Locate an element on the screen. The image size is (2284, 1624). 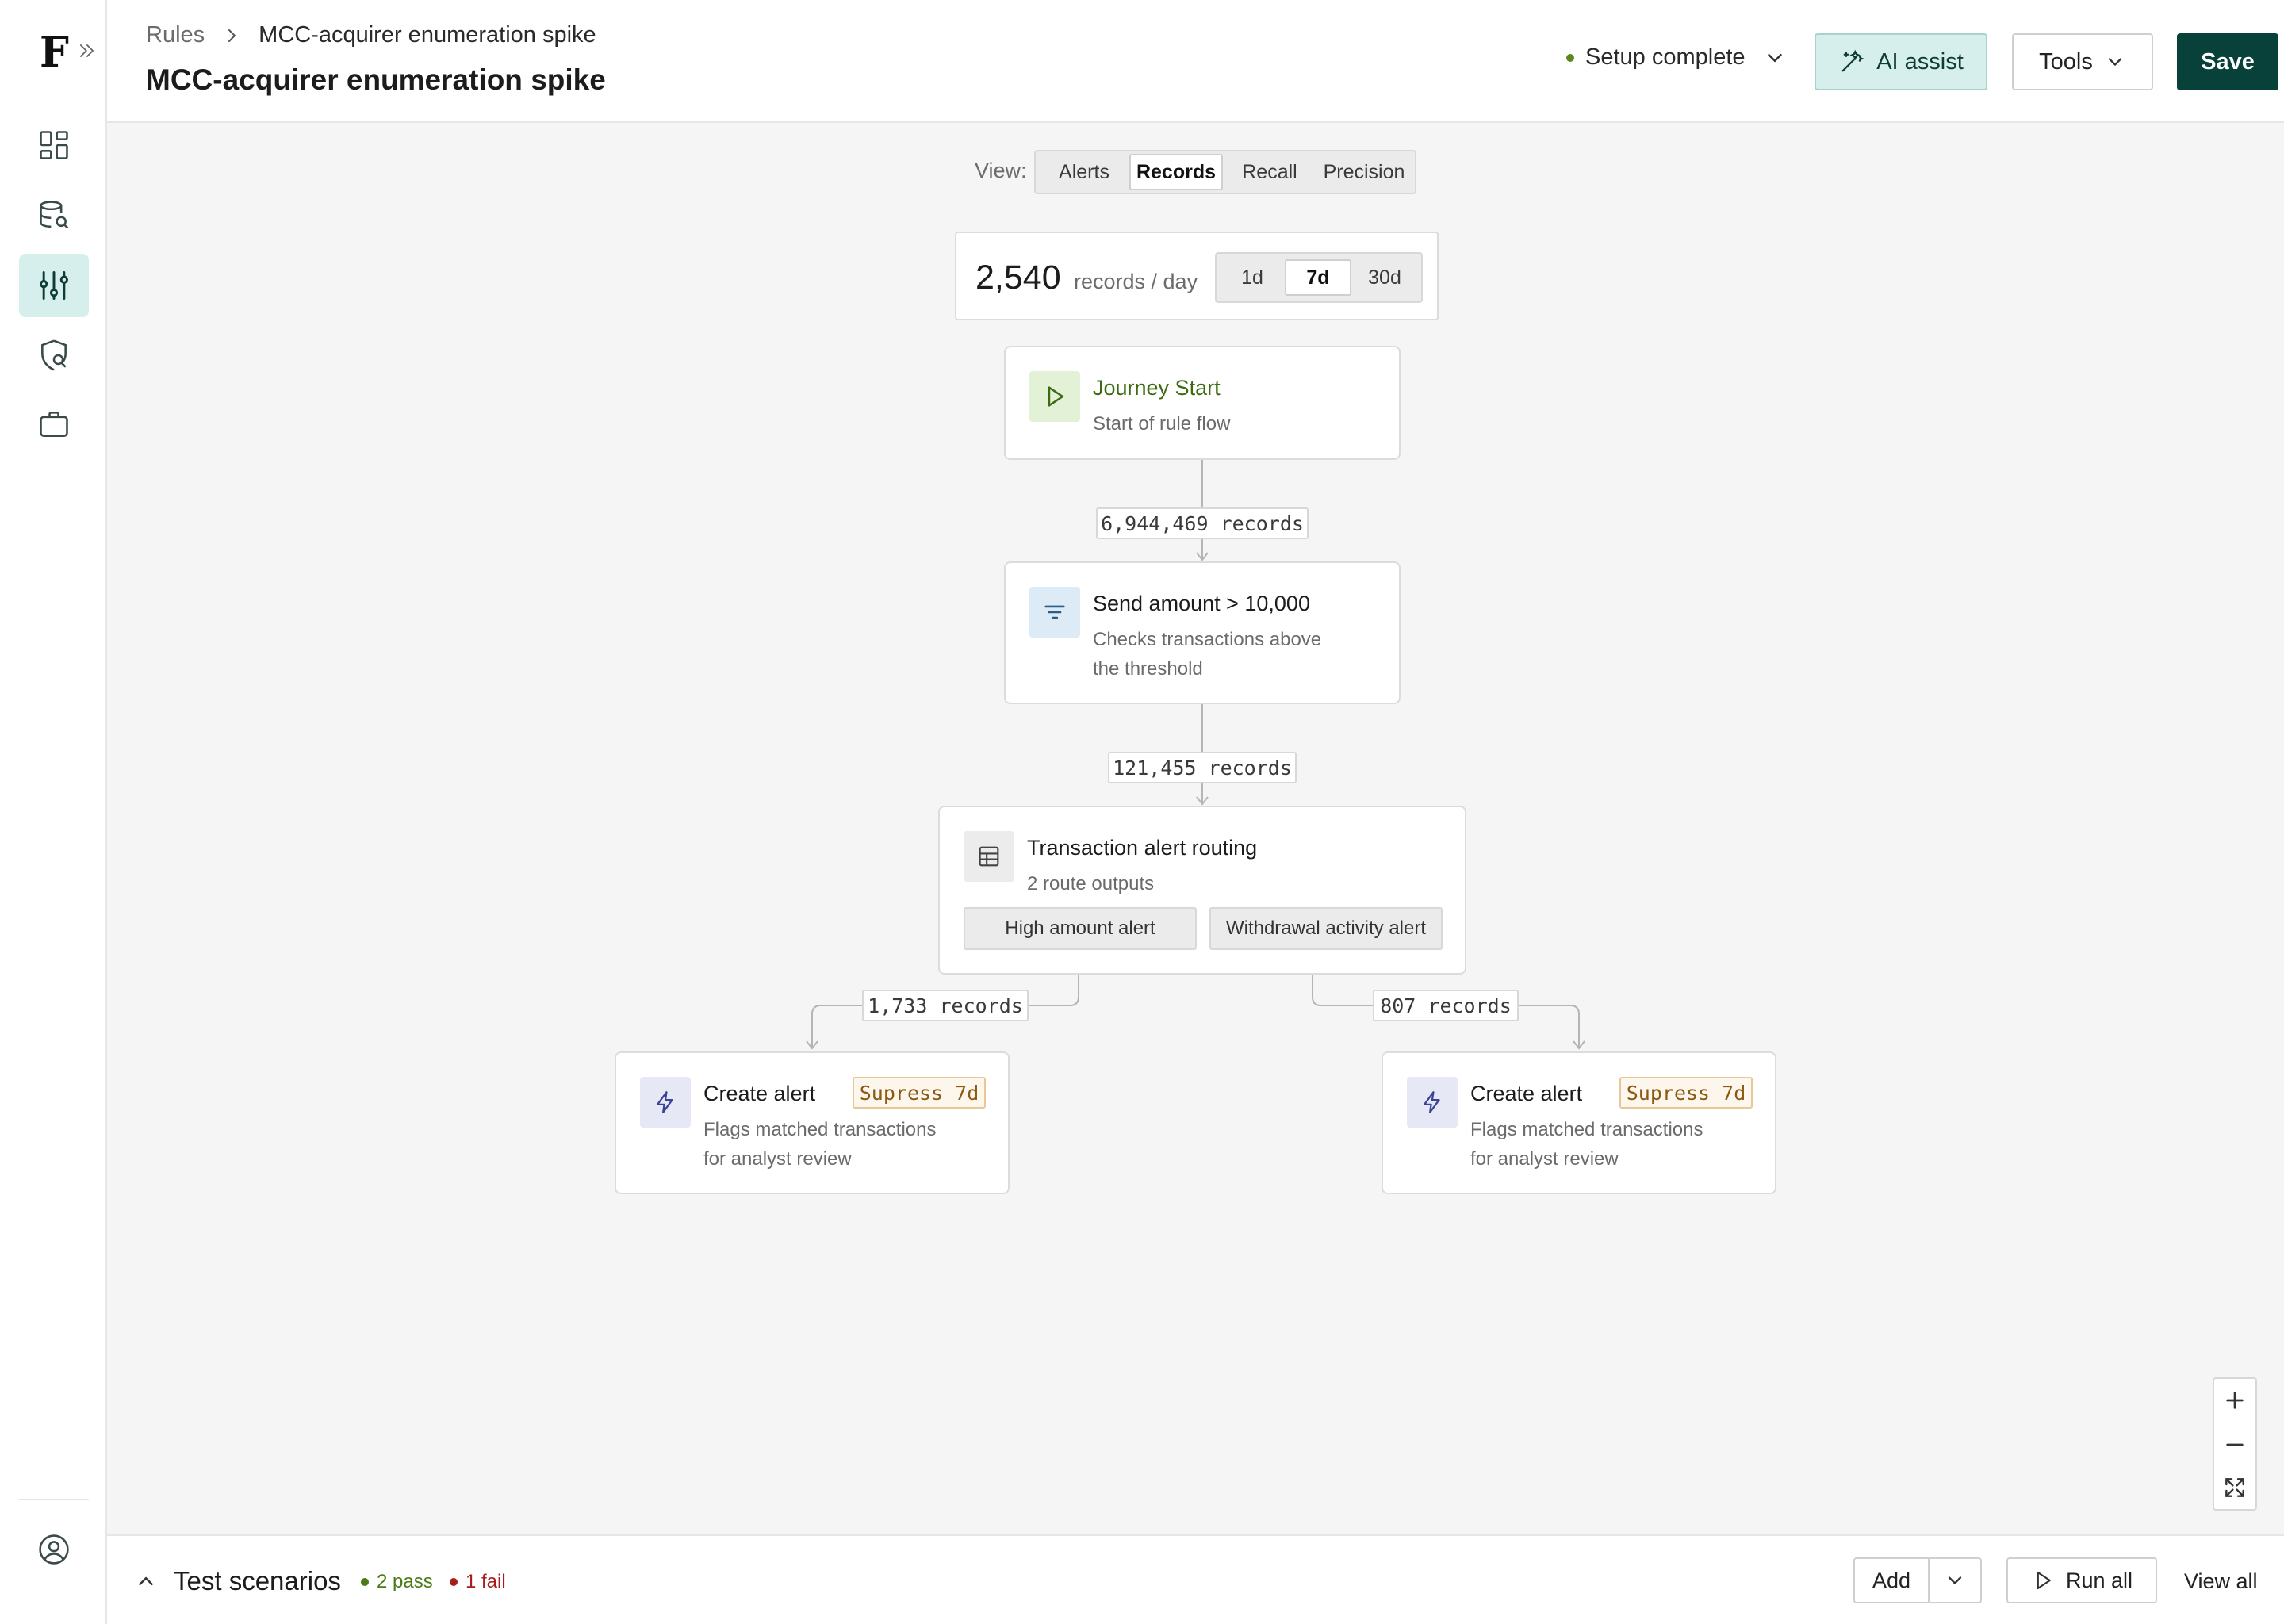
nav-data is located at coordinates (54, 215).